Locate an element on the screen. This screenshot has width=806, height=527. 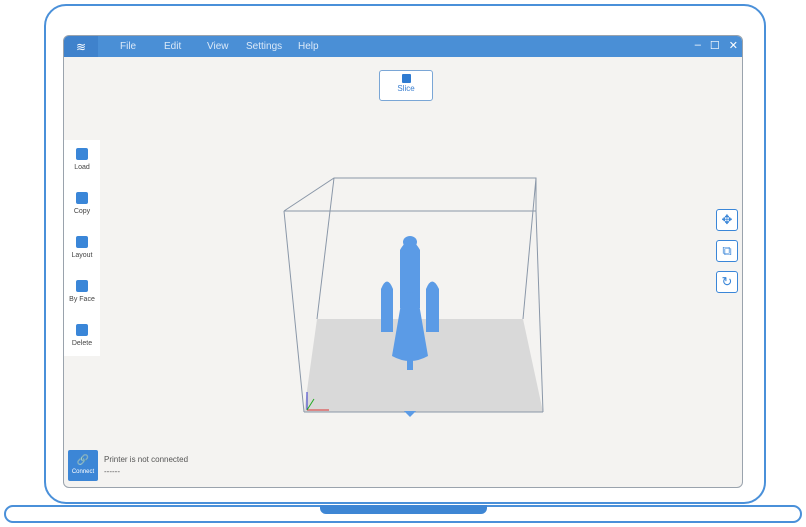
connect-label: Connect is located at coordinates (83, 472).